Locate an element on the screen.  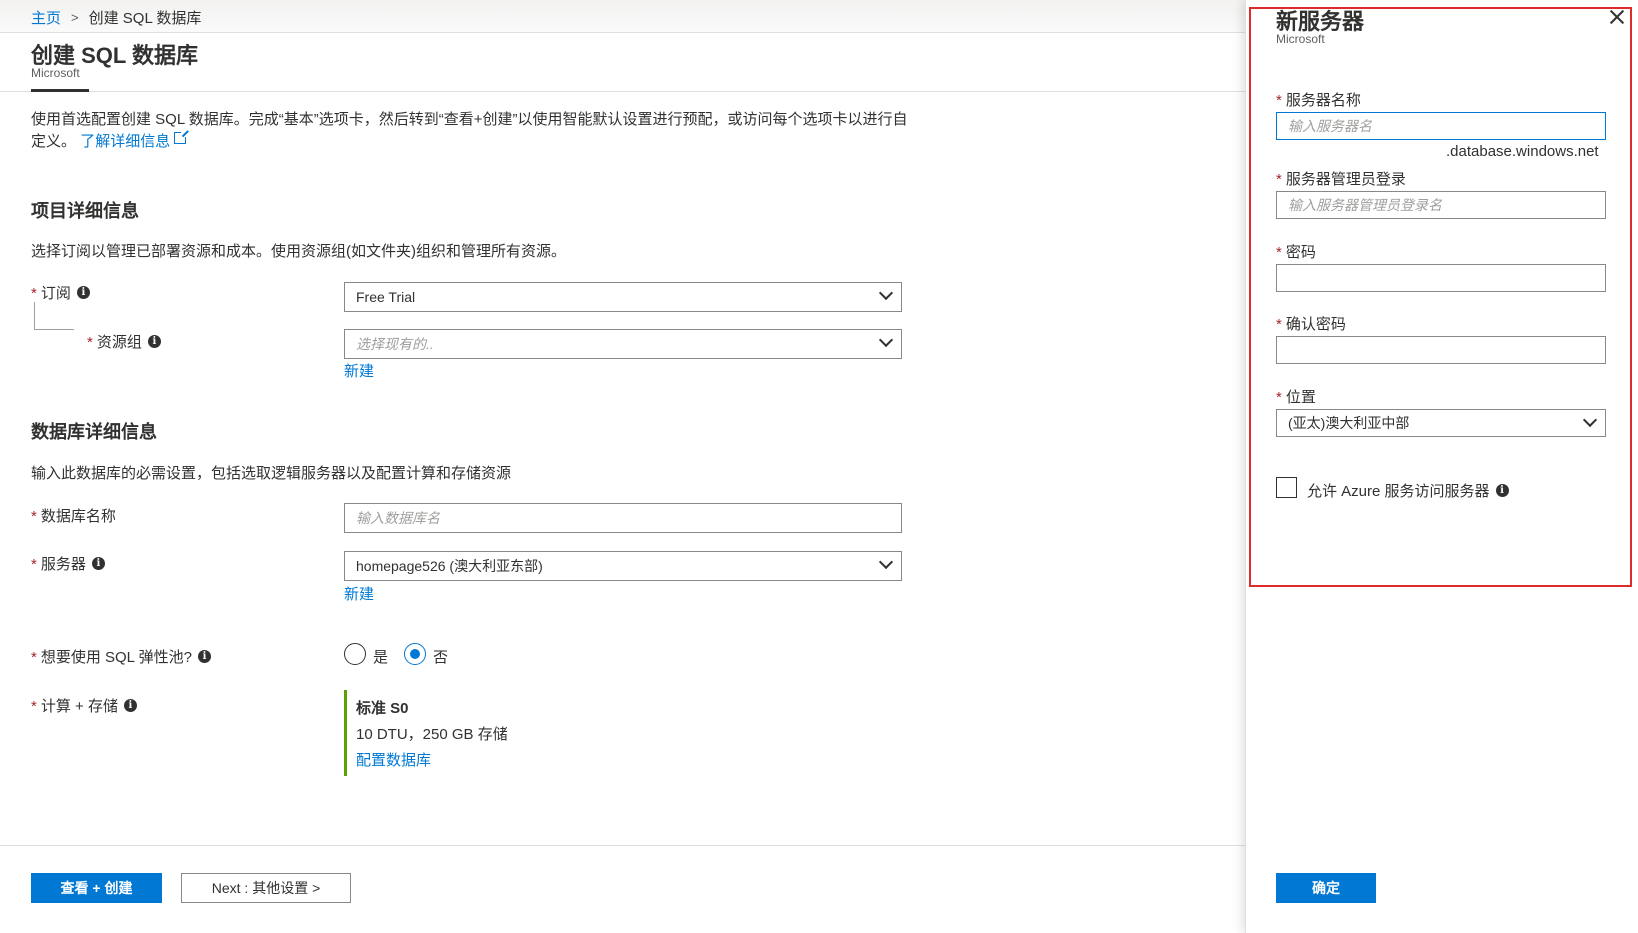
server-name-label-text: 服务器名称 is located at coordinates (1323, 100).